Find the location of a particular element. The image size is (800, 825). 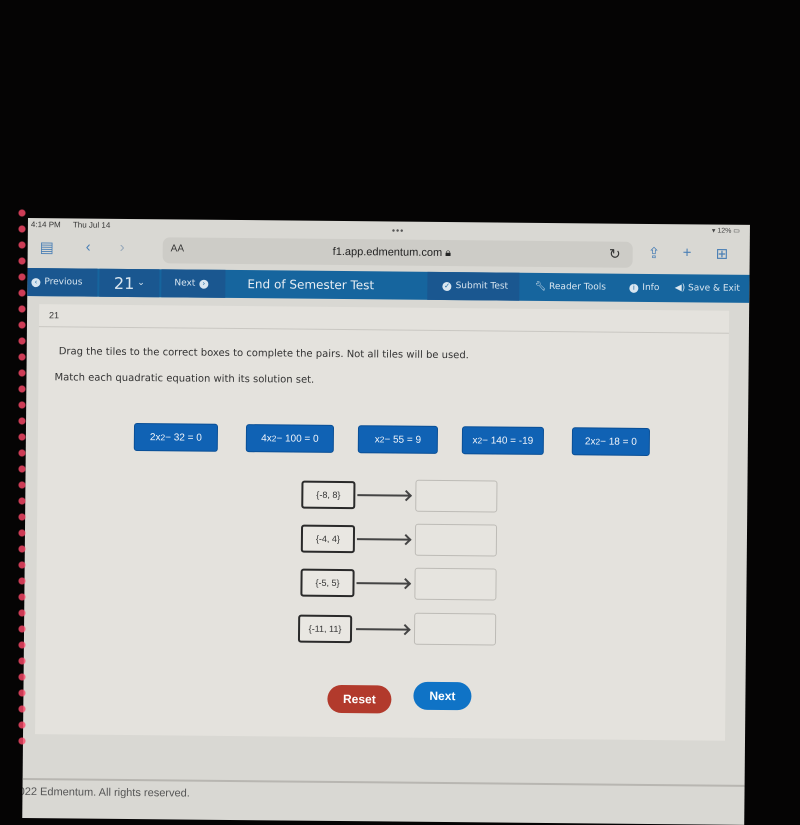

save-exit-button: ◀) Save & Exit is located at coordinates (707, 288).